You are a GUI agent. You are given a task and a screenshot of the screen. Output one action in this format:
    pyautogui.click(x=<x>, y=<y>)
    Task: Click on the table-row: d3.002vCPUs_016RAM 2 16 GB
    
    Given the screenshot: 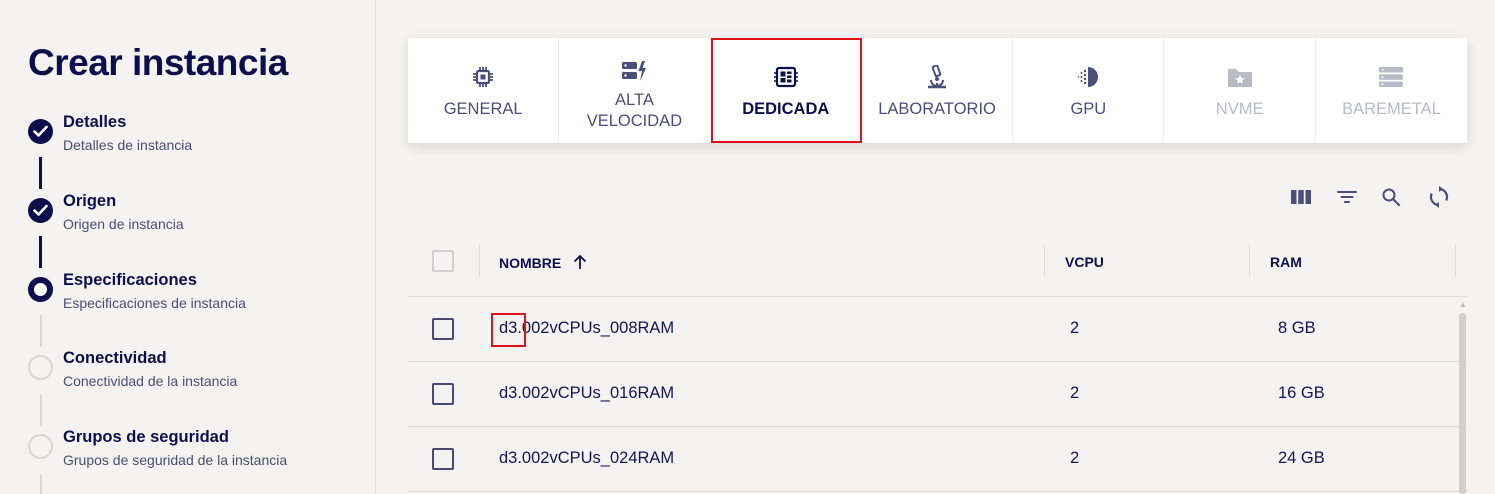 What is the action you would take?
    pyautogui.click(x=937, y=394)
    